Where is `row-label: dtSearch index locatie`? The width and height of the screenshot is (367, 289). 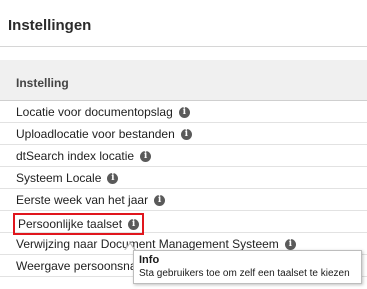
row-label: dtSearch index locatie is located at coordinates (75, 156).